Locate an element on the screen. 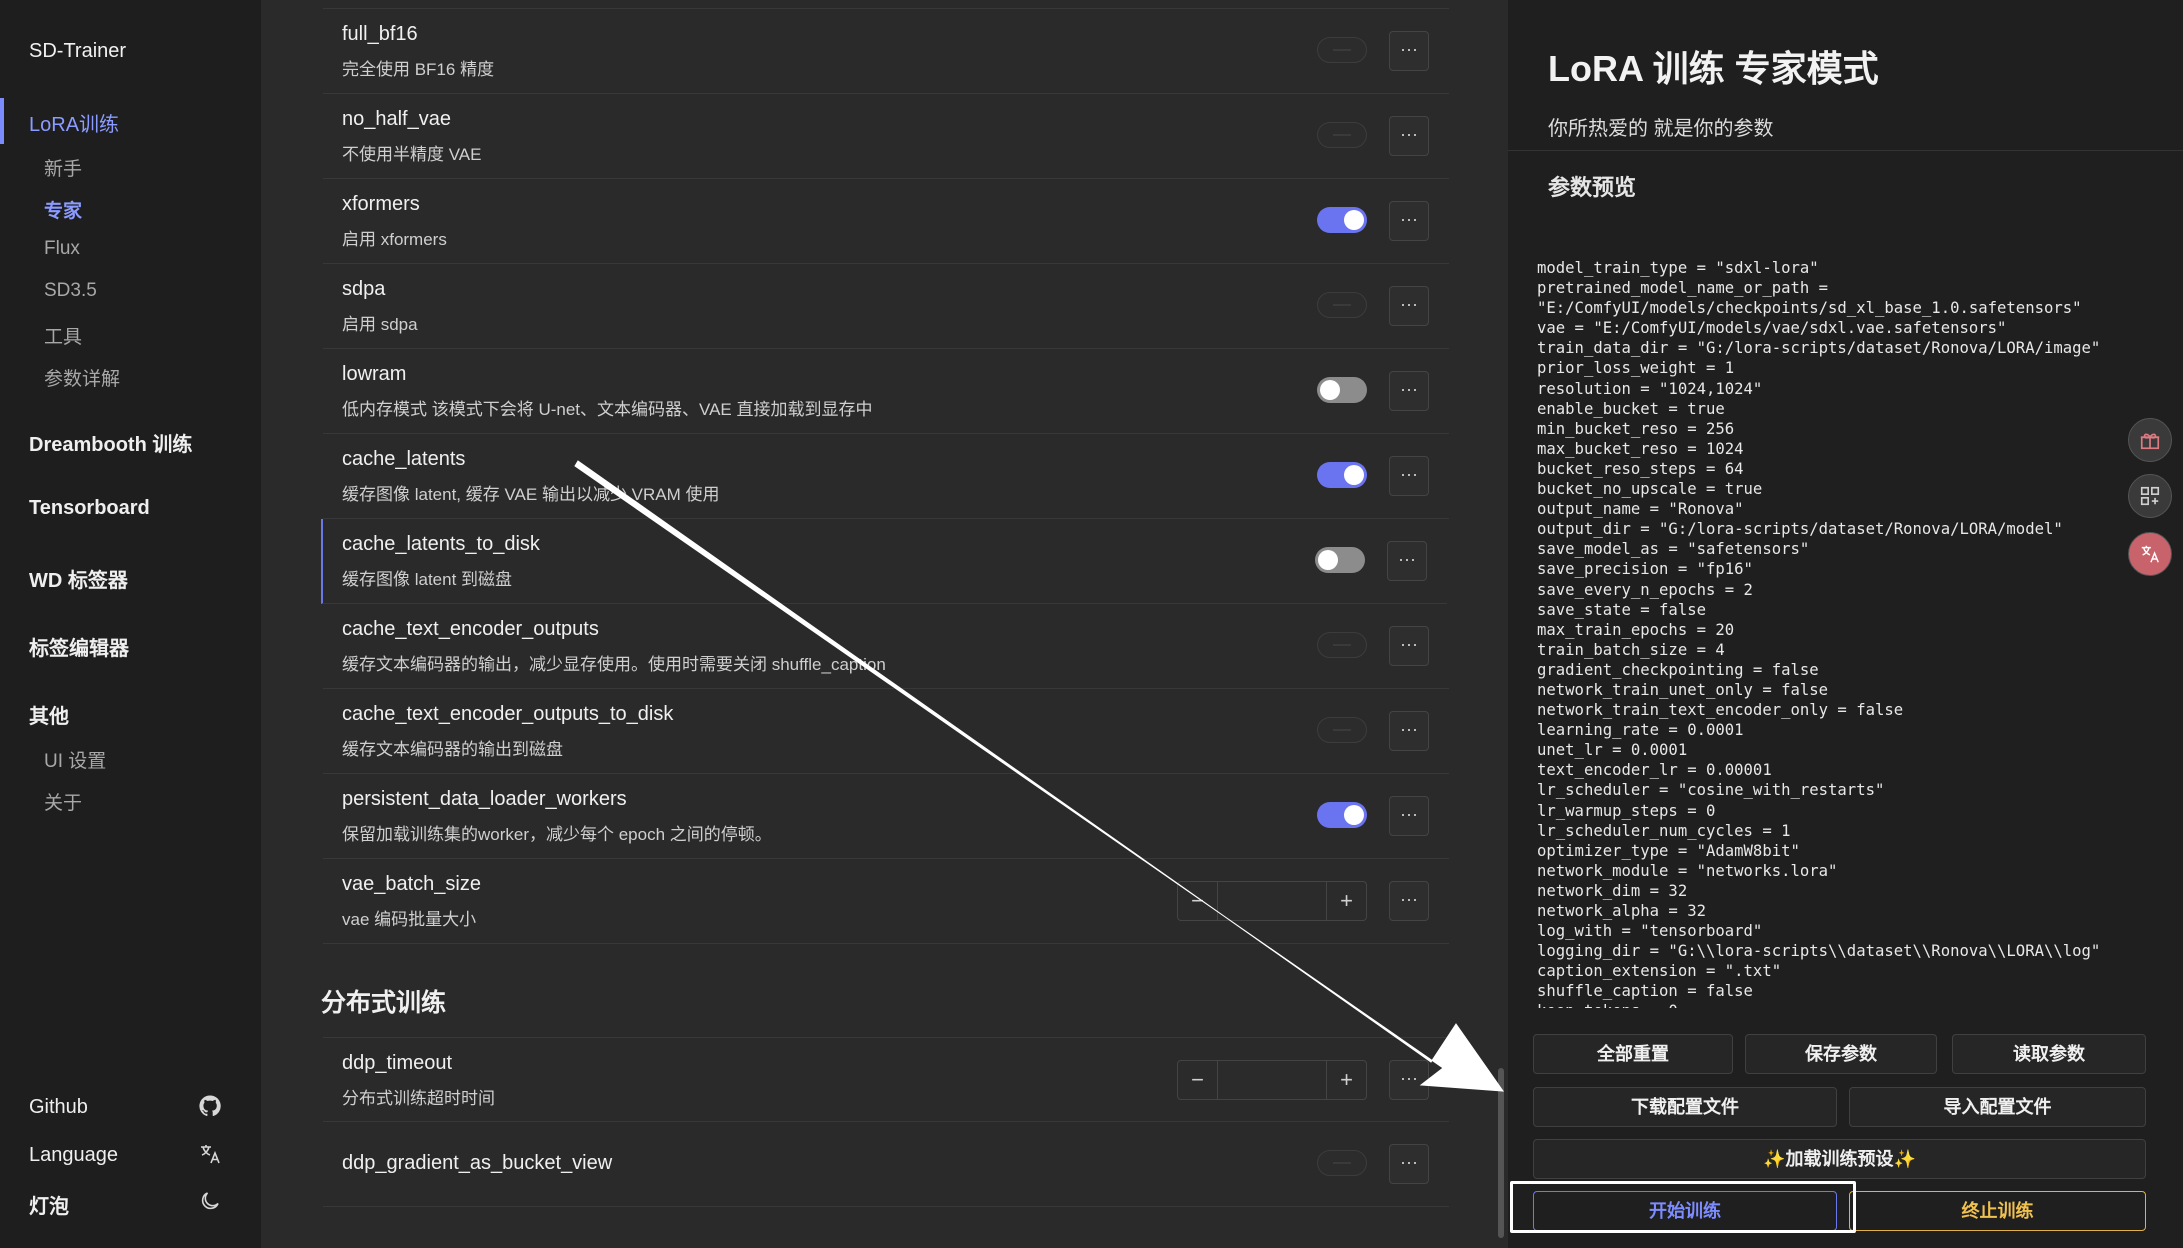 This screenshot has width=2183, height=1248. lowram-toggle is located at coordinates (1342, 390).